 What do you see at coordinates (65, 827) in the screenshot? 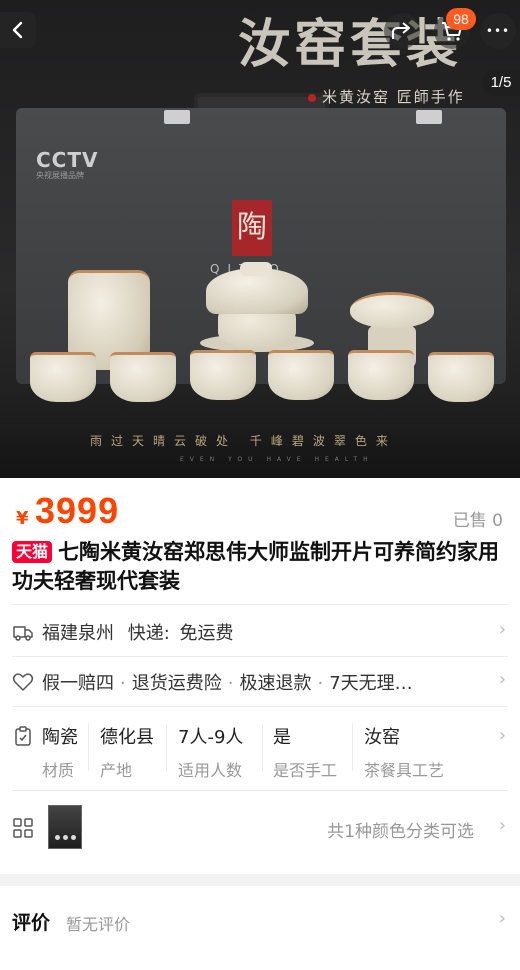
I see `variant-thumbnail` at bounding box center [65, 827].